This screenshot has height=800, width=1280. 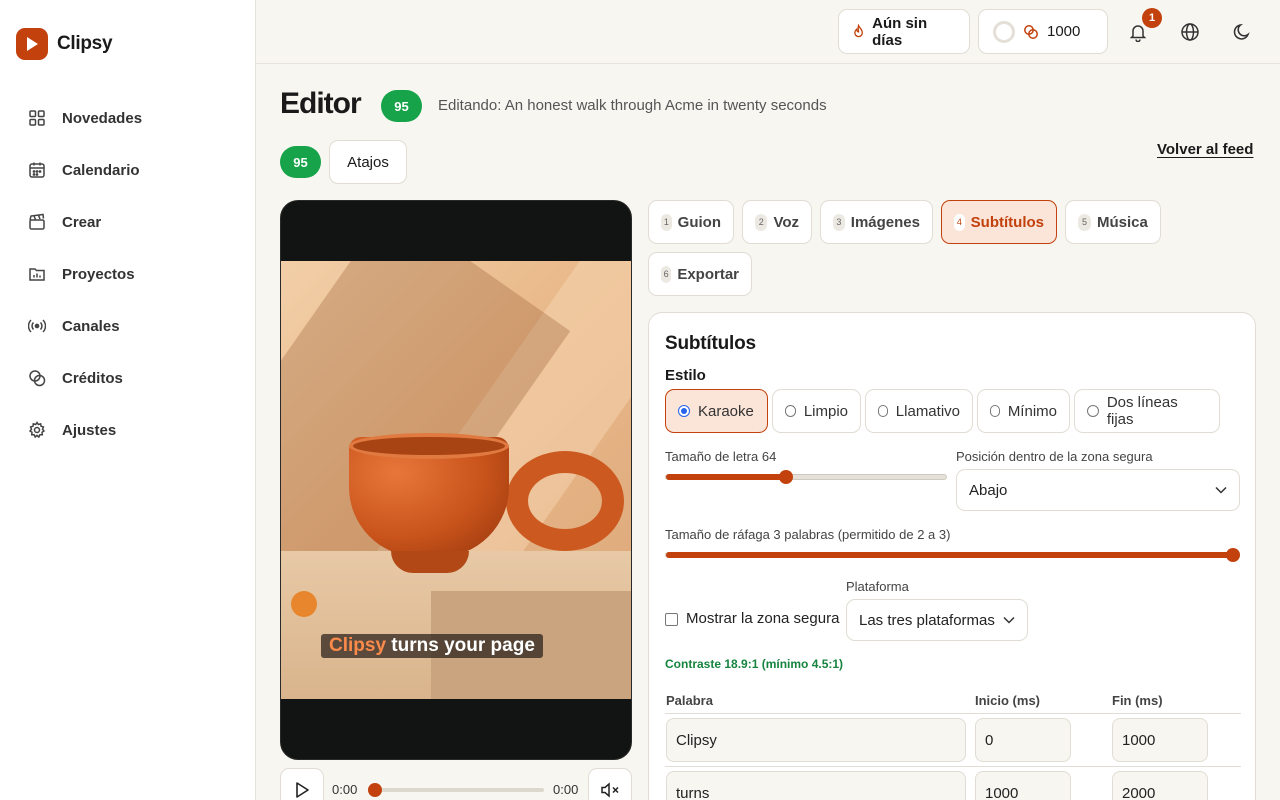 What do you see at coordinates (1205, 149) in the screenshot?
I see `back-to-feed-link: Volver al feed` at bounding box center [1205, 149].